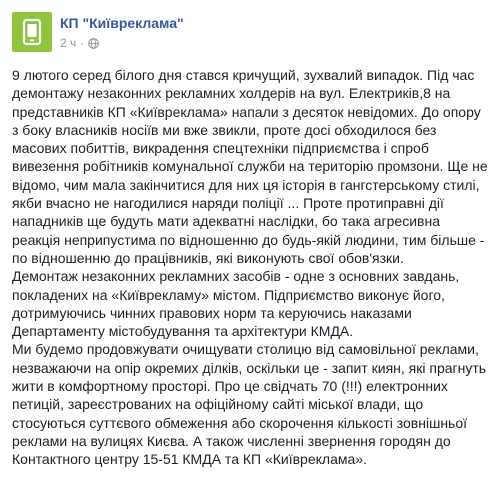  Describe the element at coordinates (122, 23) in the screenshot. I see `page-author-link: КП "Київреклама"` at that location.